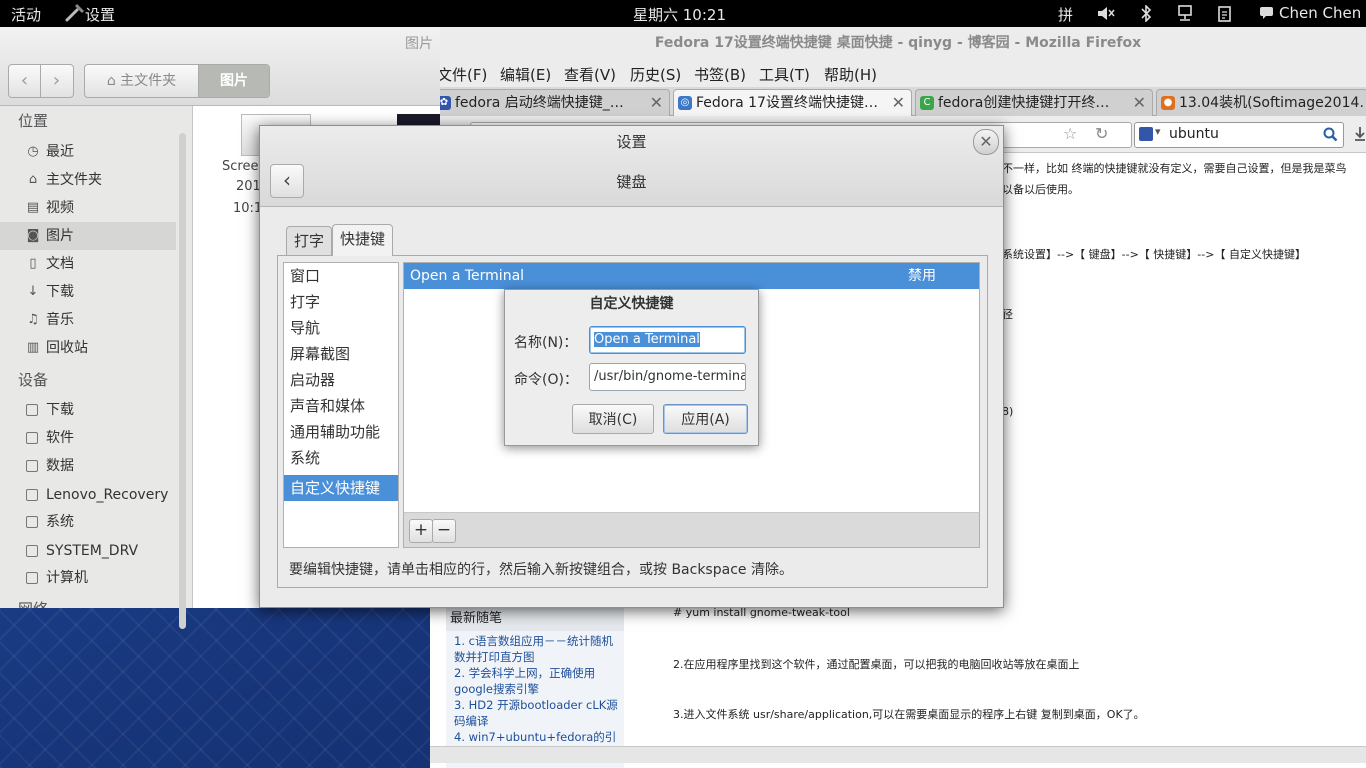 The image size is (1366, 768). Describe the element at coordinates (1146, 13) in the screenshot. I see `bluetooth-icon` at that location.